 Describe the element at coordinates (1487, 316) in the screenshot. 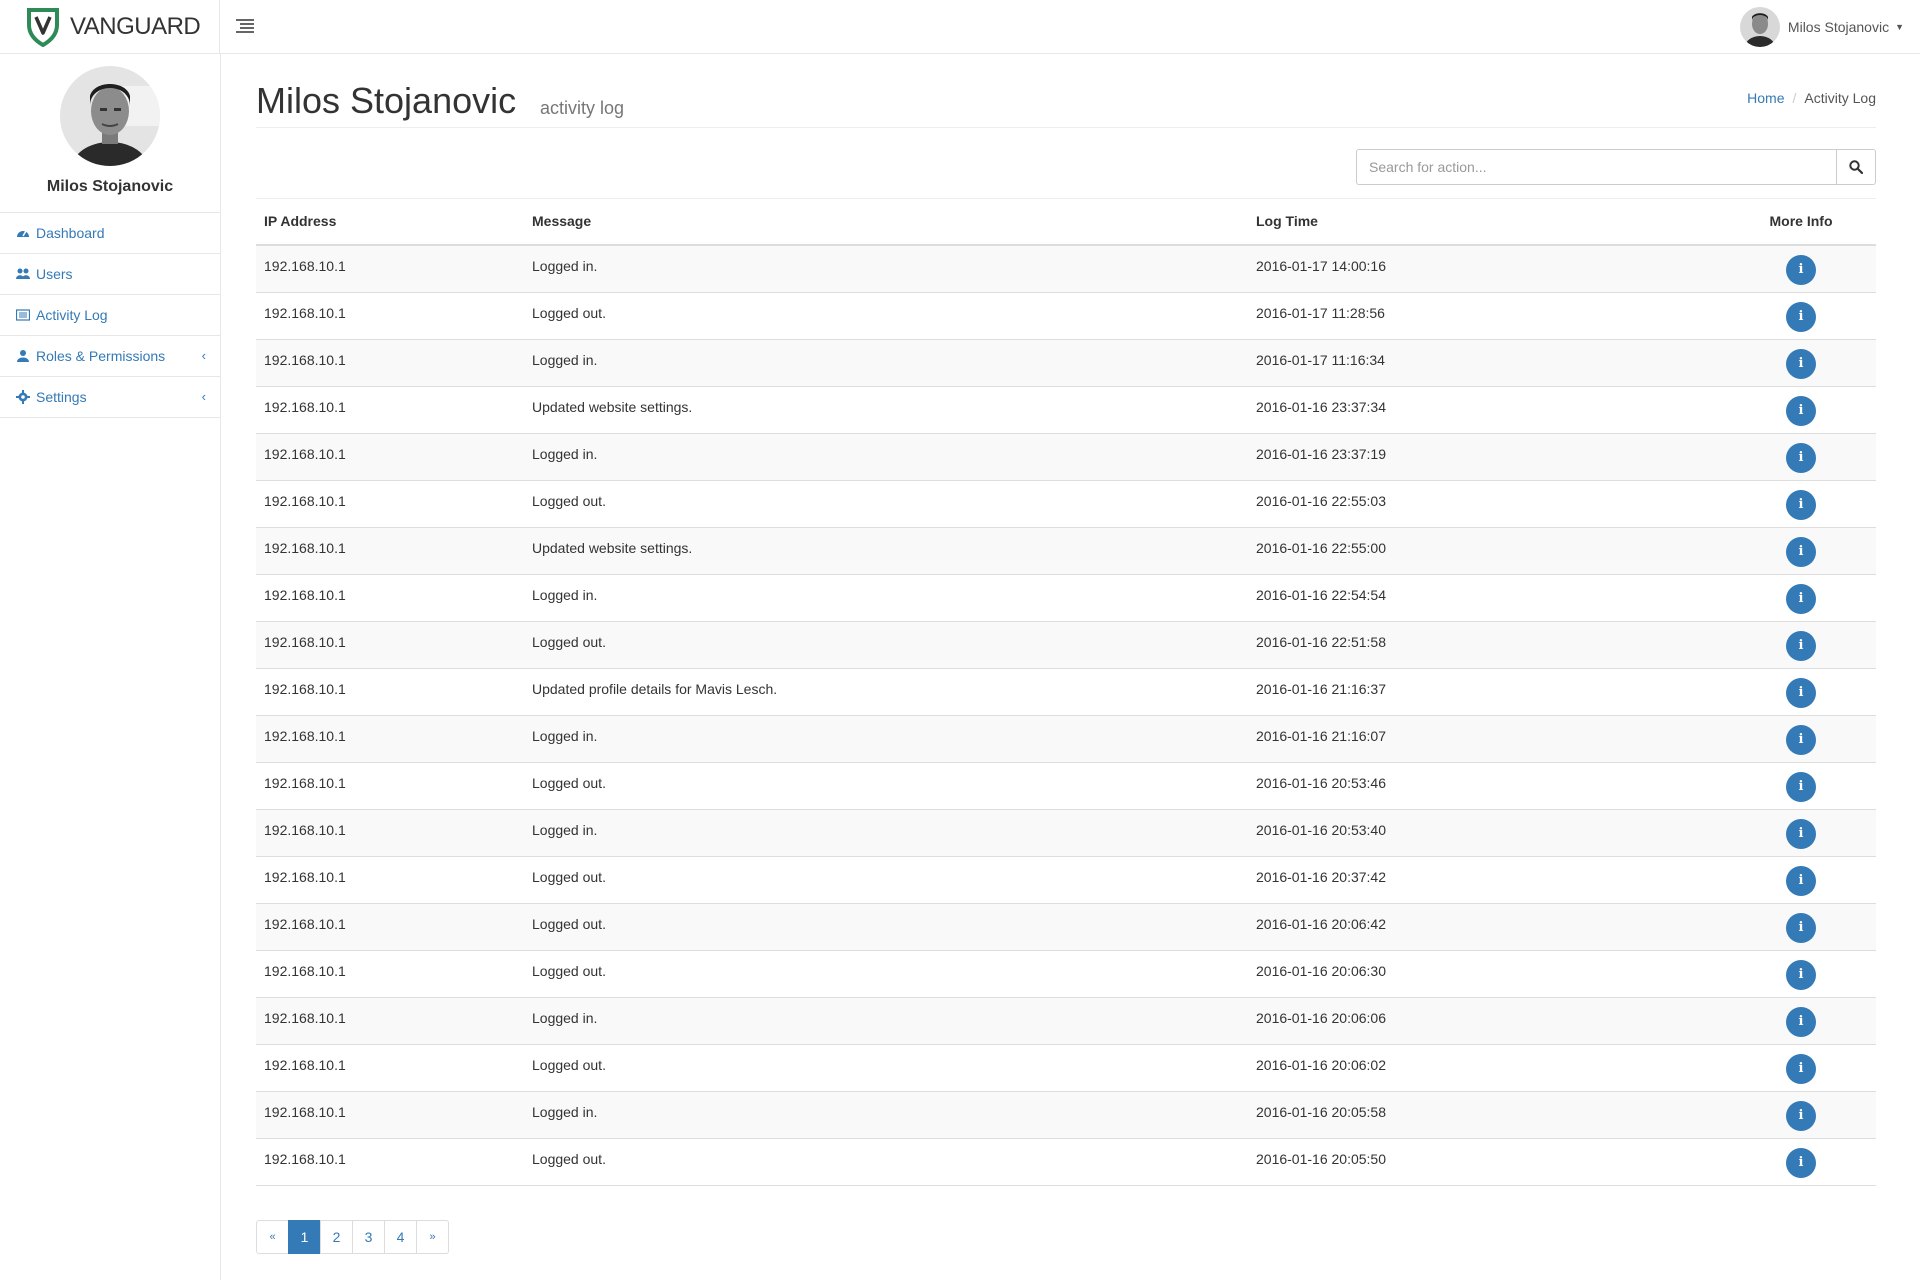

I see `log-time-cell: 2016-01-17 11:28:56` at that location.